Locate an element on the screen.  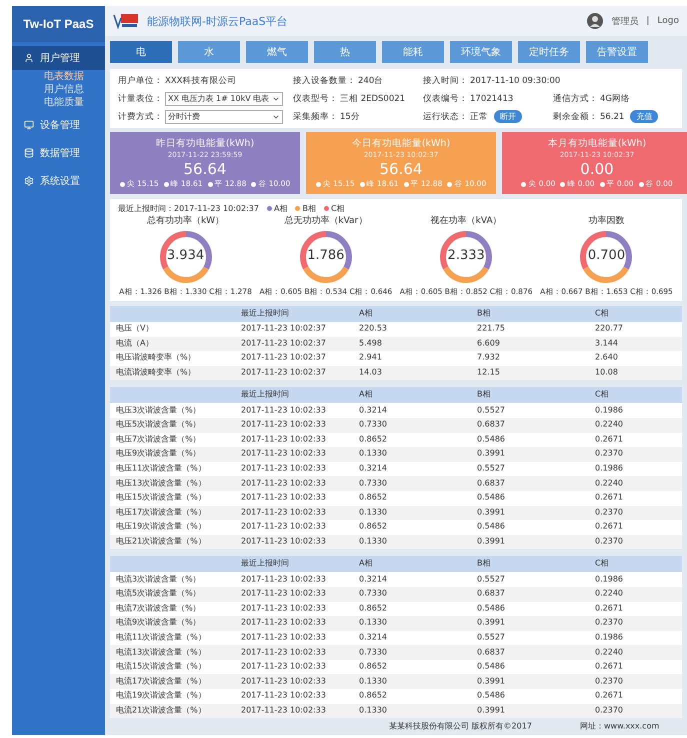
sidebar-subitem: 用户信息 is located at coordinates (58, 89).